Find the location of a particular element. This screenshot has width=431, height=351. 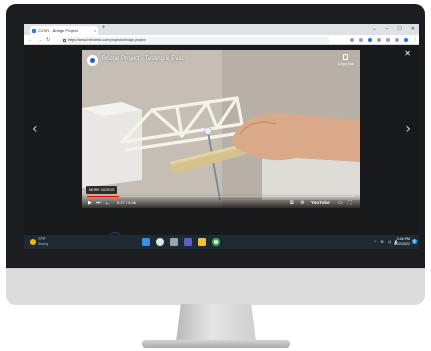

weather-widget: 77°F Sunny is located at coordinates (39, 241).